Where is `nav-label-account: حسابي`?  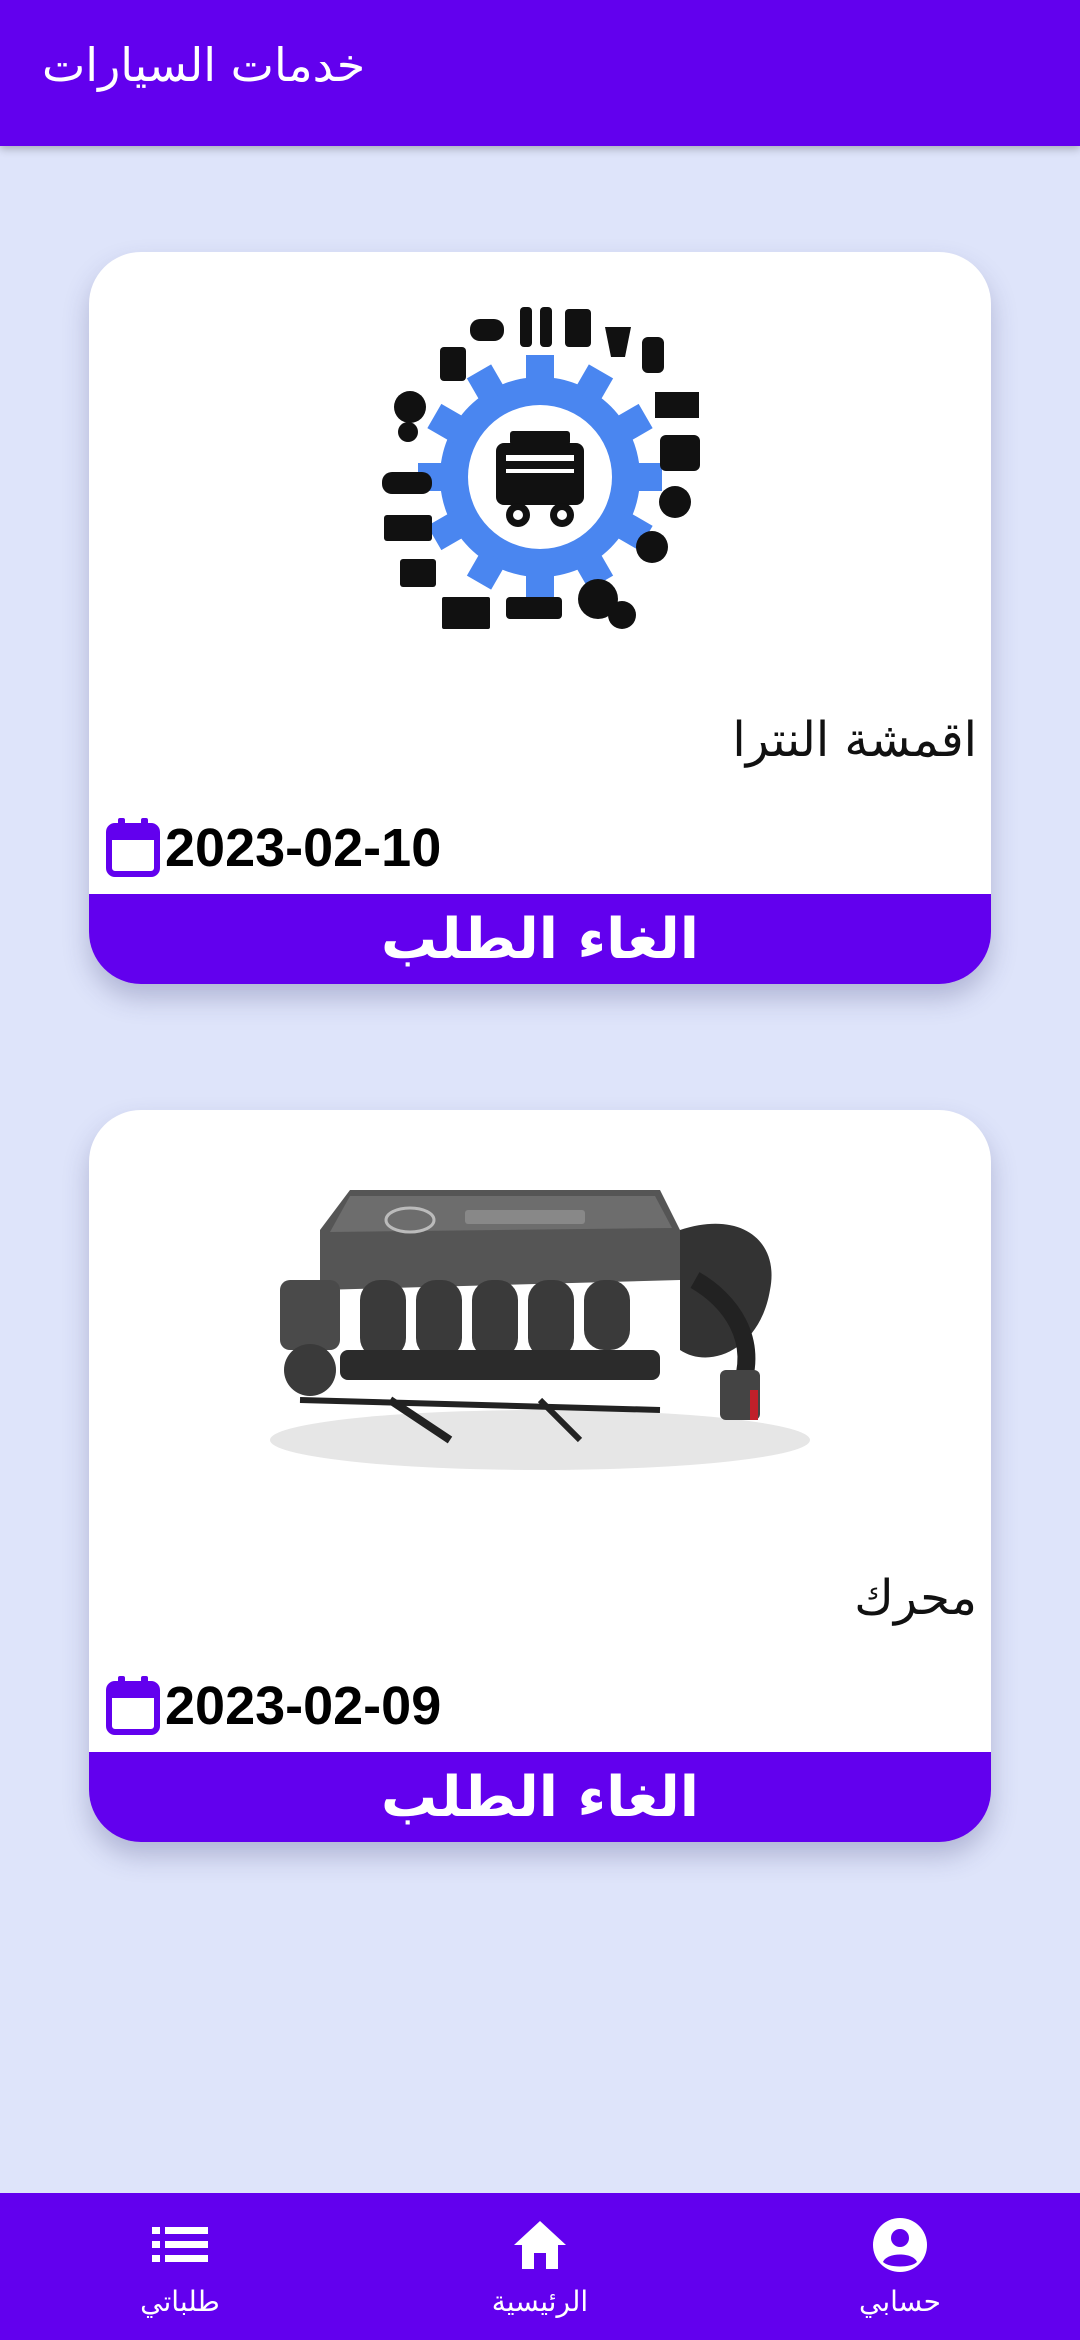
nav-label-account: حسابي is located at coordinates (900, 2301).